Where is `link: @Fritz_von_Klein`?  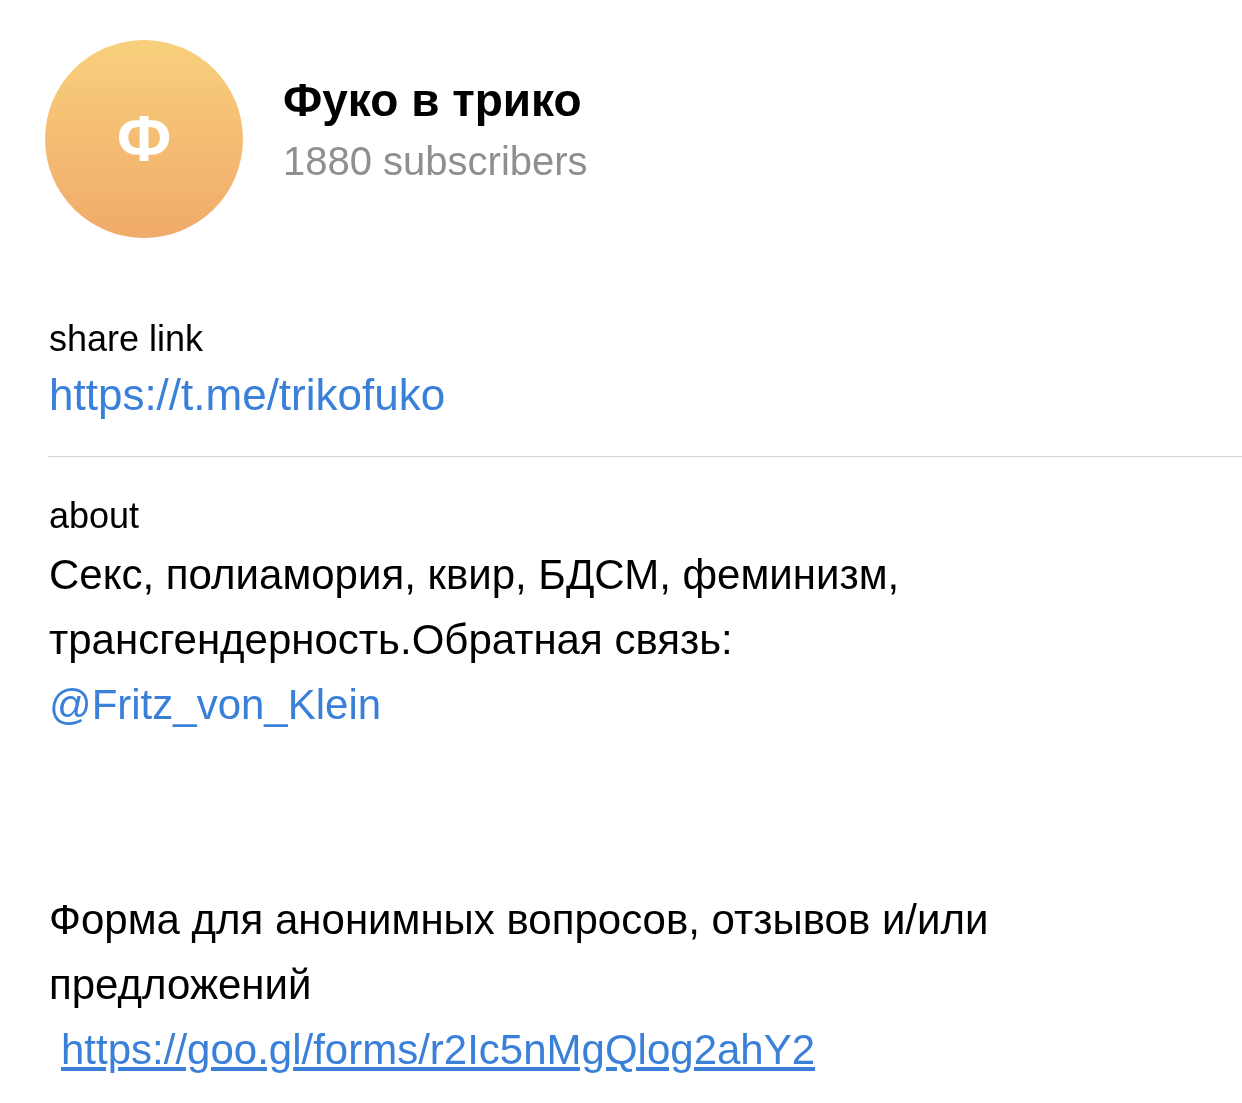
link: @Fritz_von_Klein is located at coordinates (215, 704).